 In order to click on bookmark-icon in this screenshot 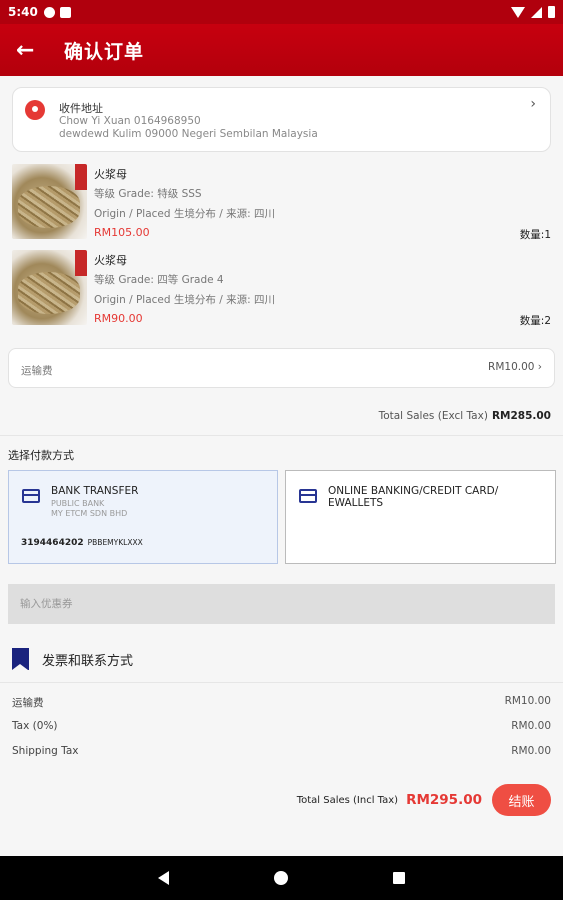, I will do `click(20, 659)`.